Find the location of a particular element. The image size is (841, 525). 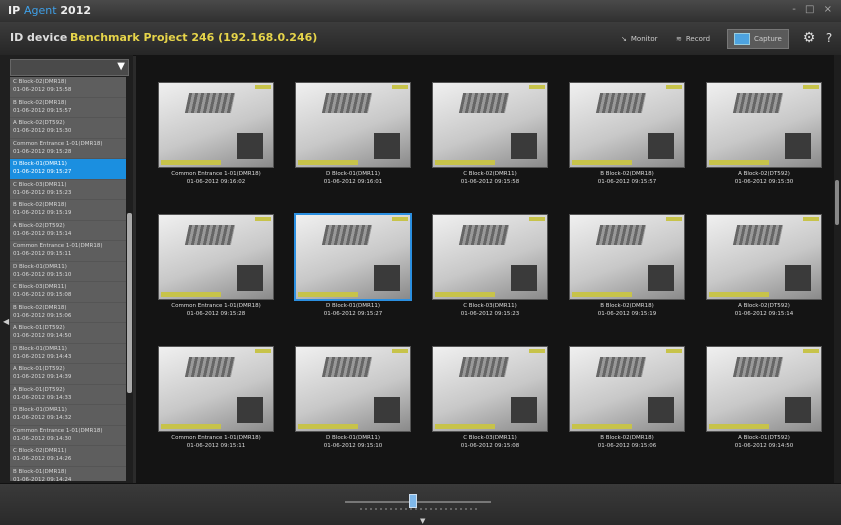

capture-thumbnail: A Block-01(DT592) 01-06-2012 09:14:50 is located at coordinates (764, 398).